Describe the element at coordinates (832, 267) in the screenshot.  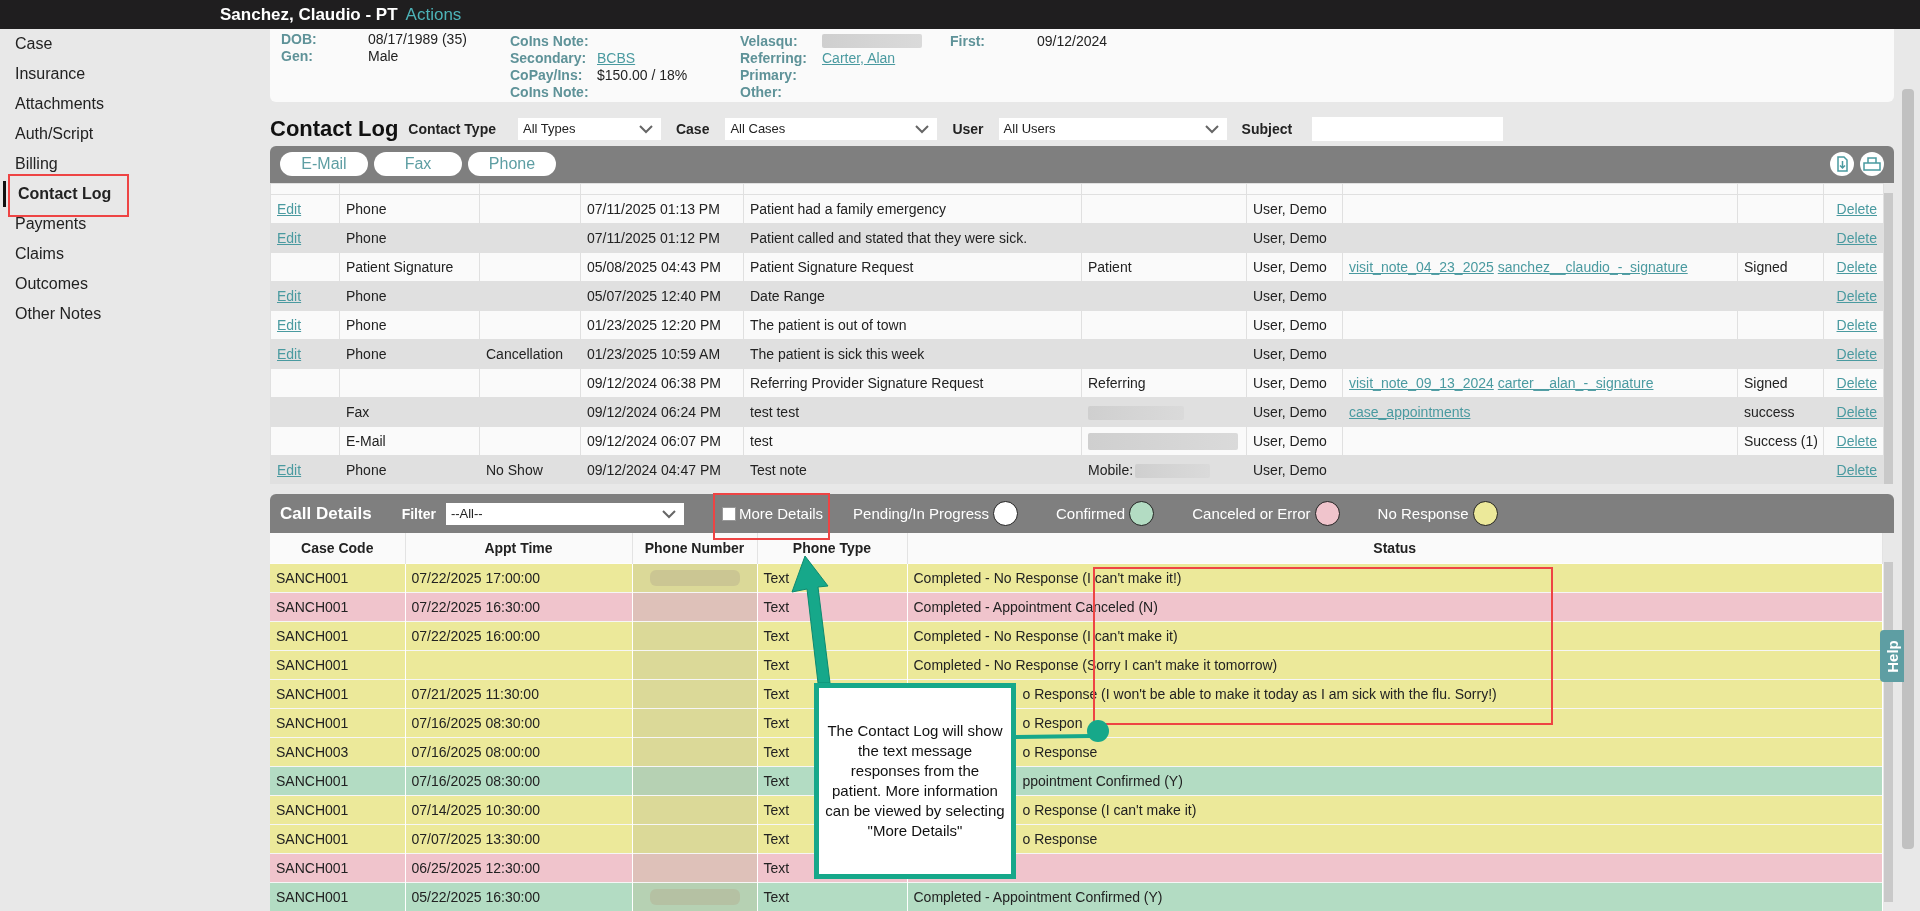
I see `table-cell: Patient Signature Request` at that location.